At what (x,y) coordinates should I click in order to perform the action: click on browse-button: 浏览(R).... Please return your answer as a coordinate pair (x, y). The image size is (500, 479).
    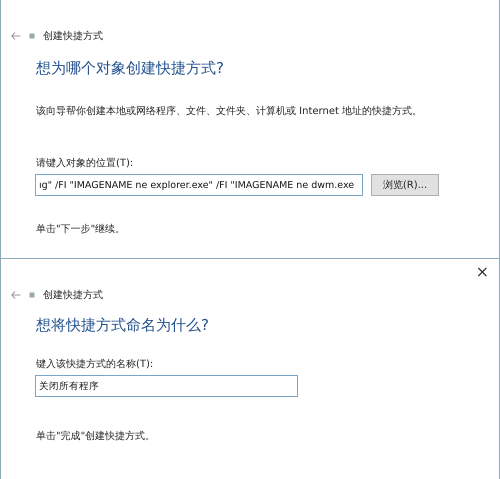
    Looking at the image, I should click on (405, 185).